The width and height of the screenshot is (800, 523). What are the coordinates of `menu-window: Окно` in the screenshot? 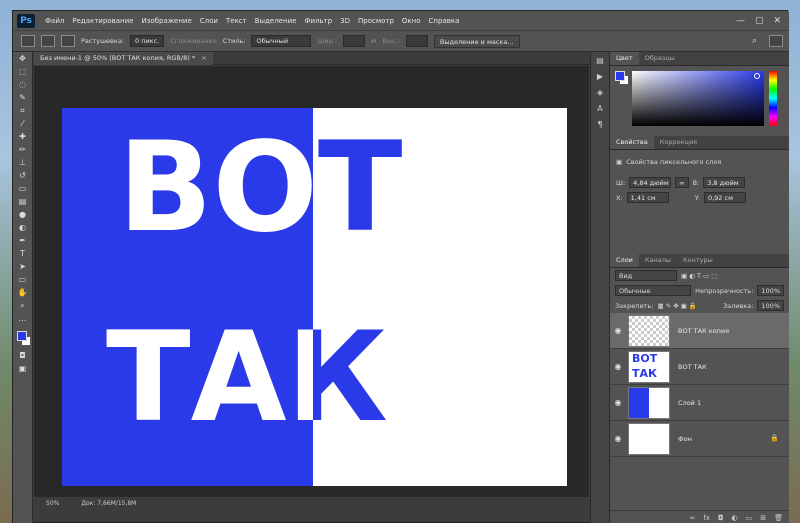 It's located at (411, 21).